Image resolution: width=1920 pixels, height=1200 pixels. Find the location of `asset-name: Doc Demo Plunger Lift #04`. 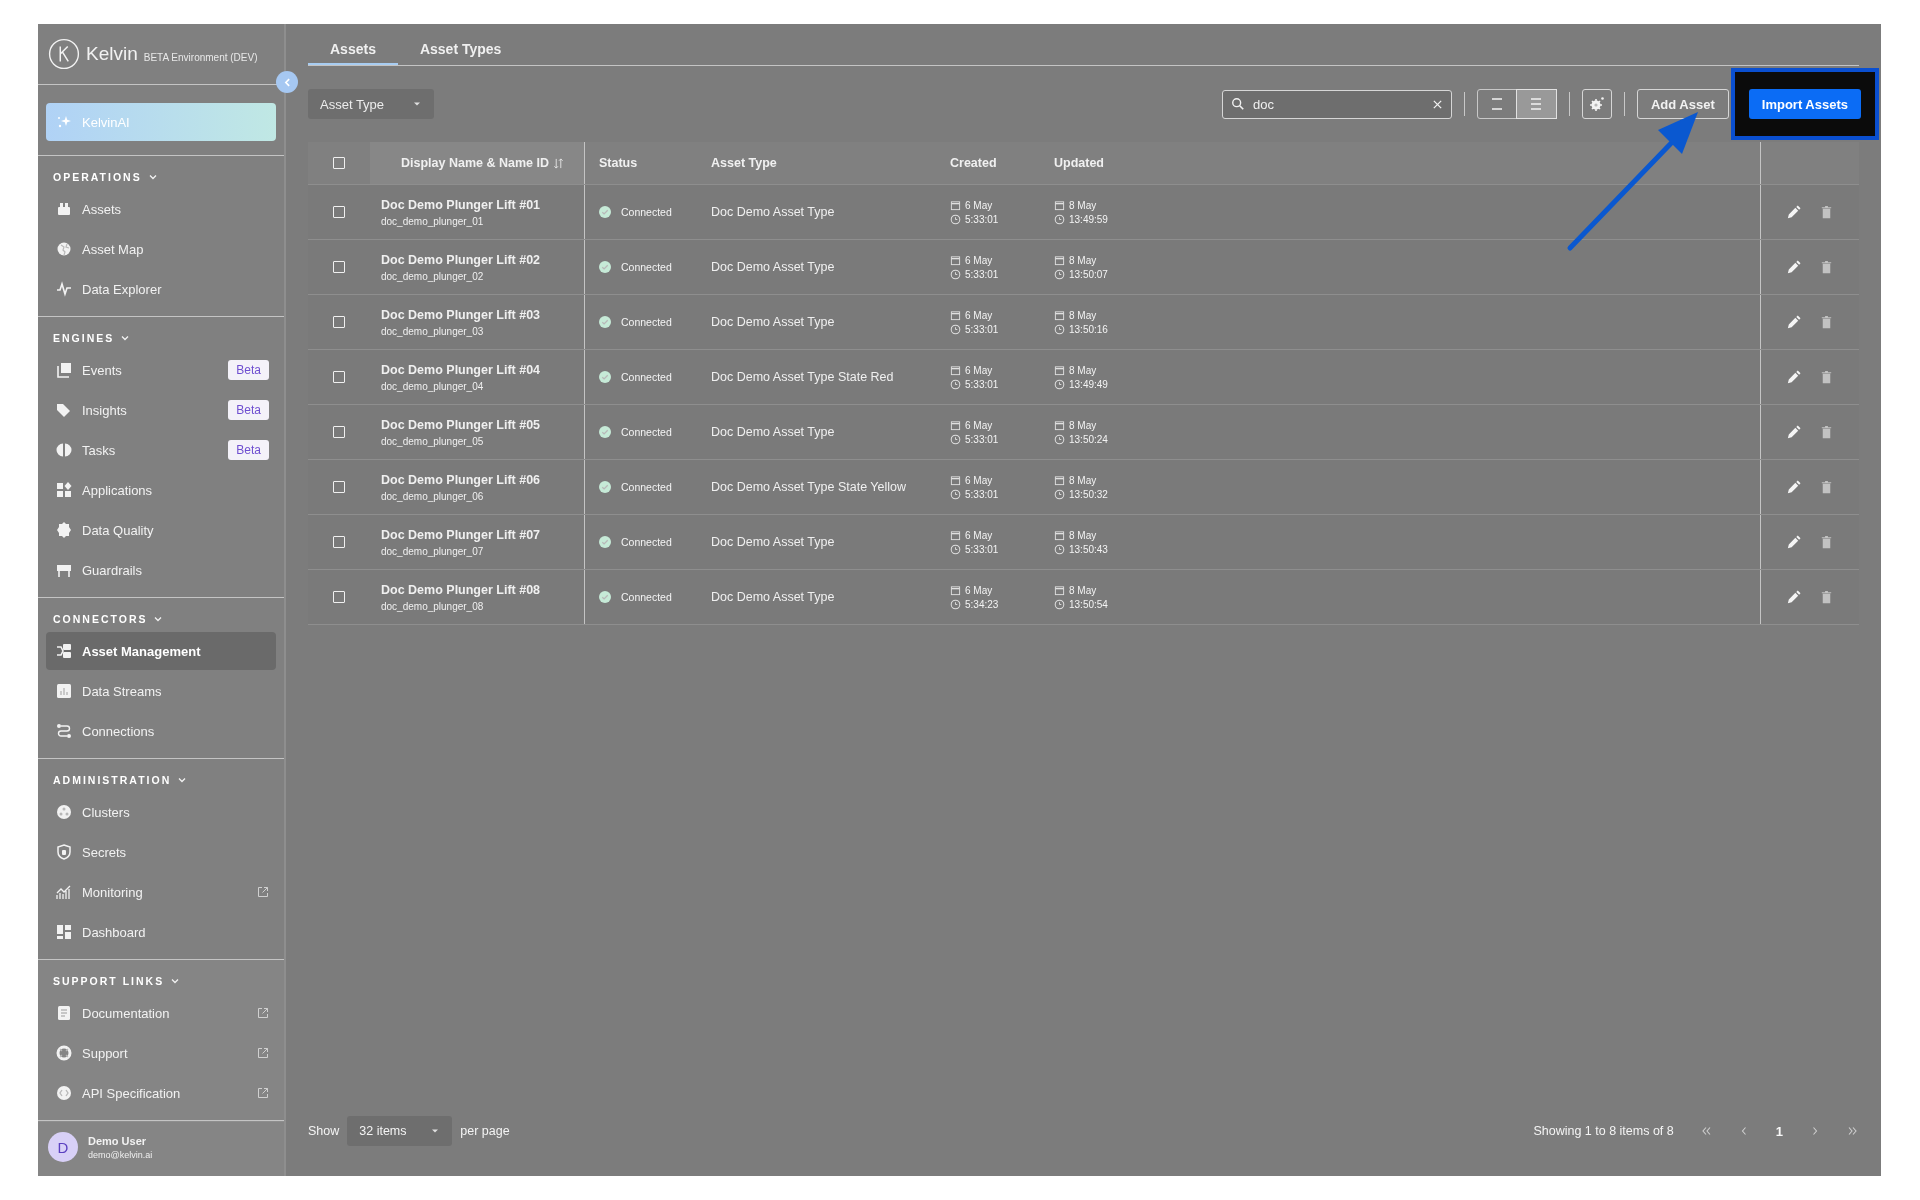

asset-name: Doc Demo Plunger Lift #04 is located at coordinates (461, 369).